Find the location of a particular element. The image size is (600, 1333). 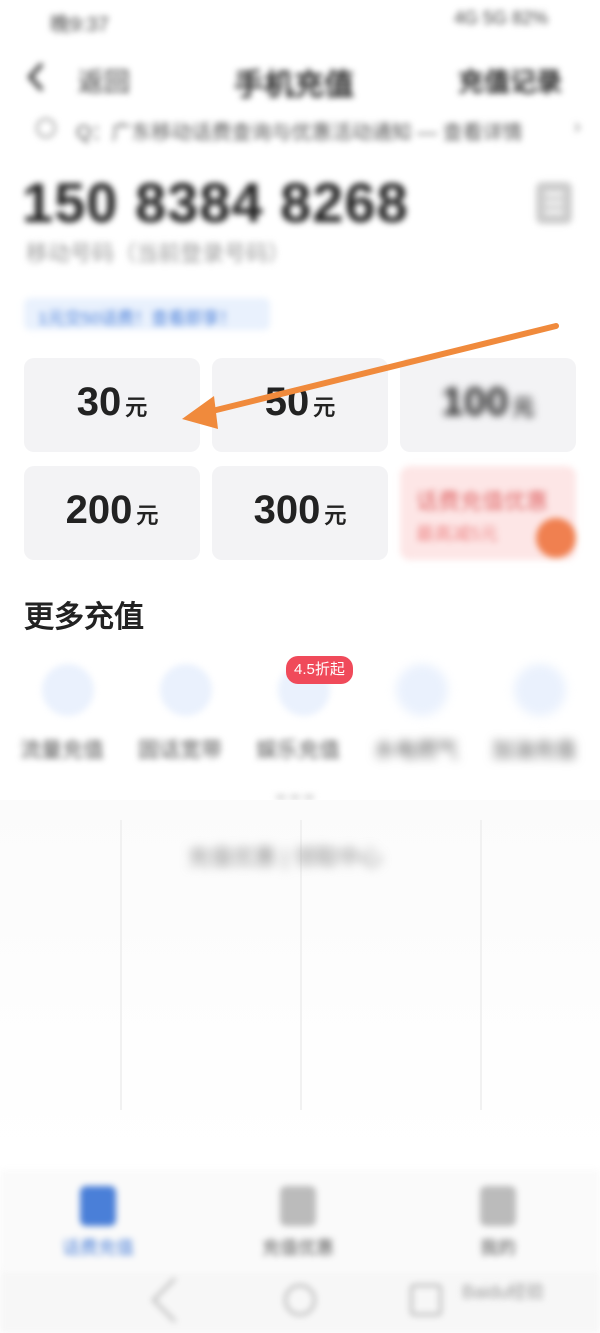

header: 返回 手机充值 充值记录 is located at coordinates (300, 80).